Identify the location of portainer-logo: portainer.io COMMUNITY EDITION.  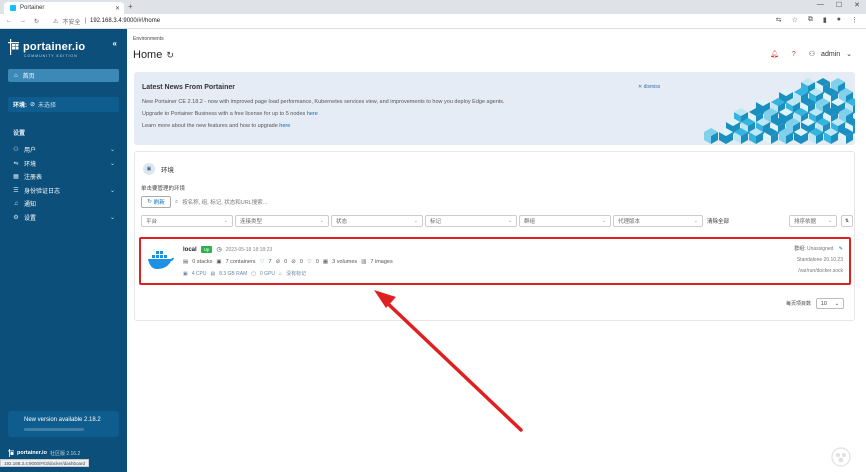
(47, 48).